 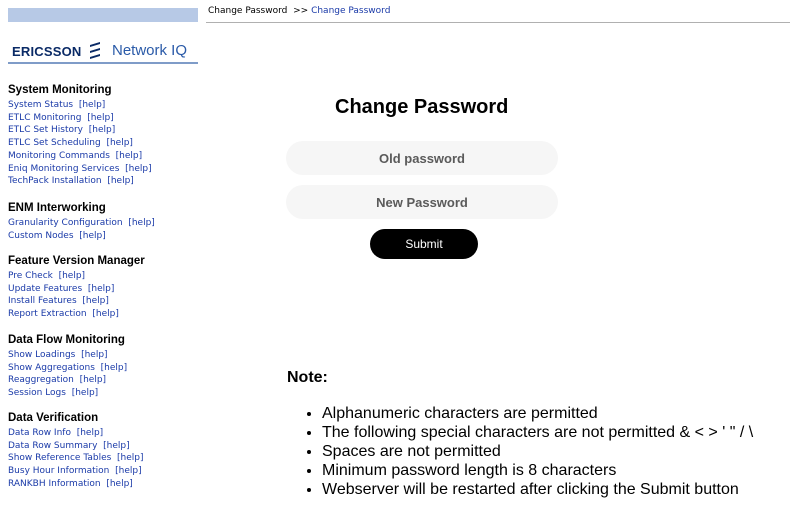 I want to click on nav-item-monitoring-commands: Monitoring Commands [help], so click(x=80, y=156).